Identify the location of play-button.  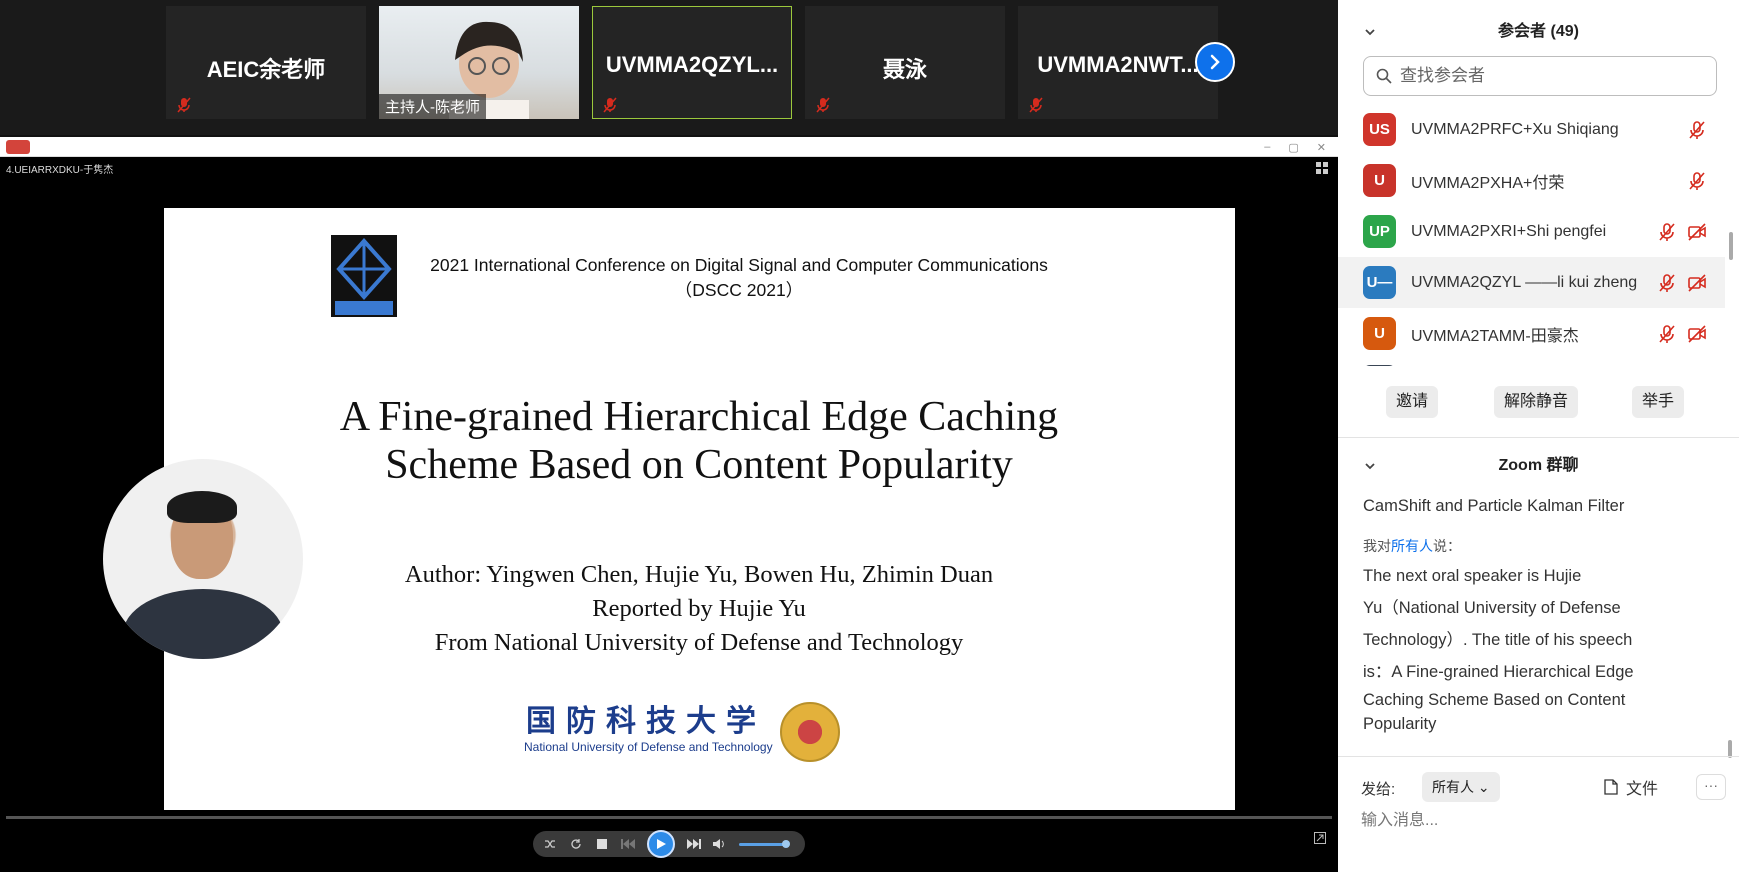
(661, 844).